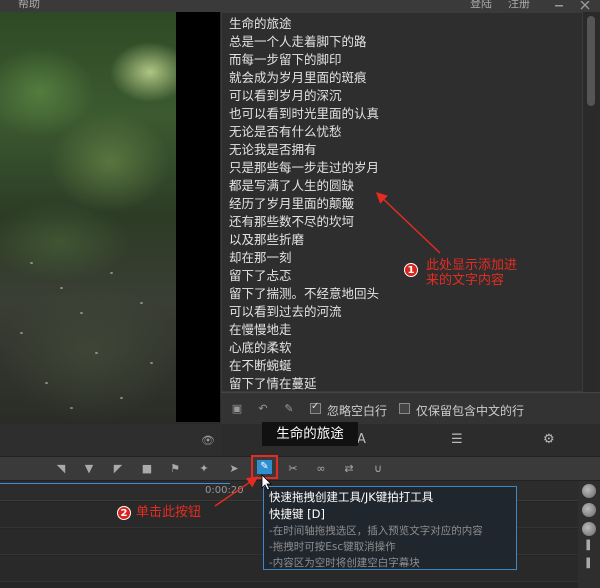  What do you see at coordinates (472, 265) in the screenshot?
I see `annotation-text-1-line1: 此处显示添加进` at bounding box center [472, 265].